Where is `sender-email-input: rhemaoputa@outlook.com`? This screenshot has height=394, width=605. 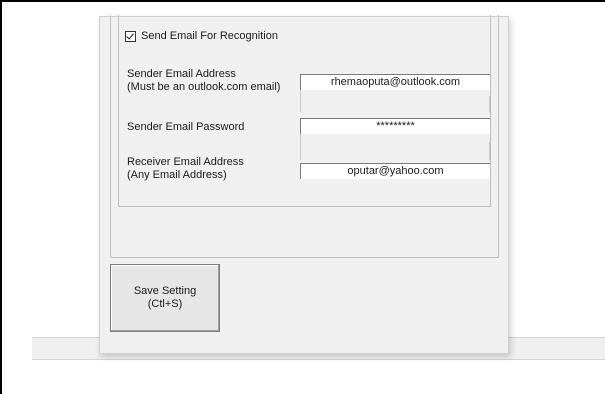 sender-email-input: rhemaoputa@outlook.com is located at coordinates (395, 82).